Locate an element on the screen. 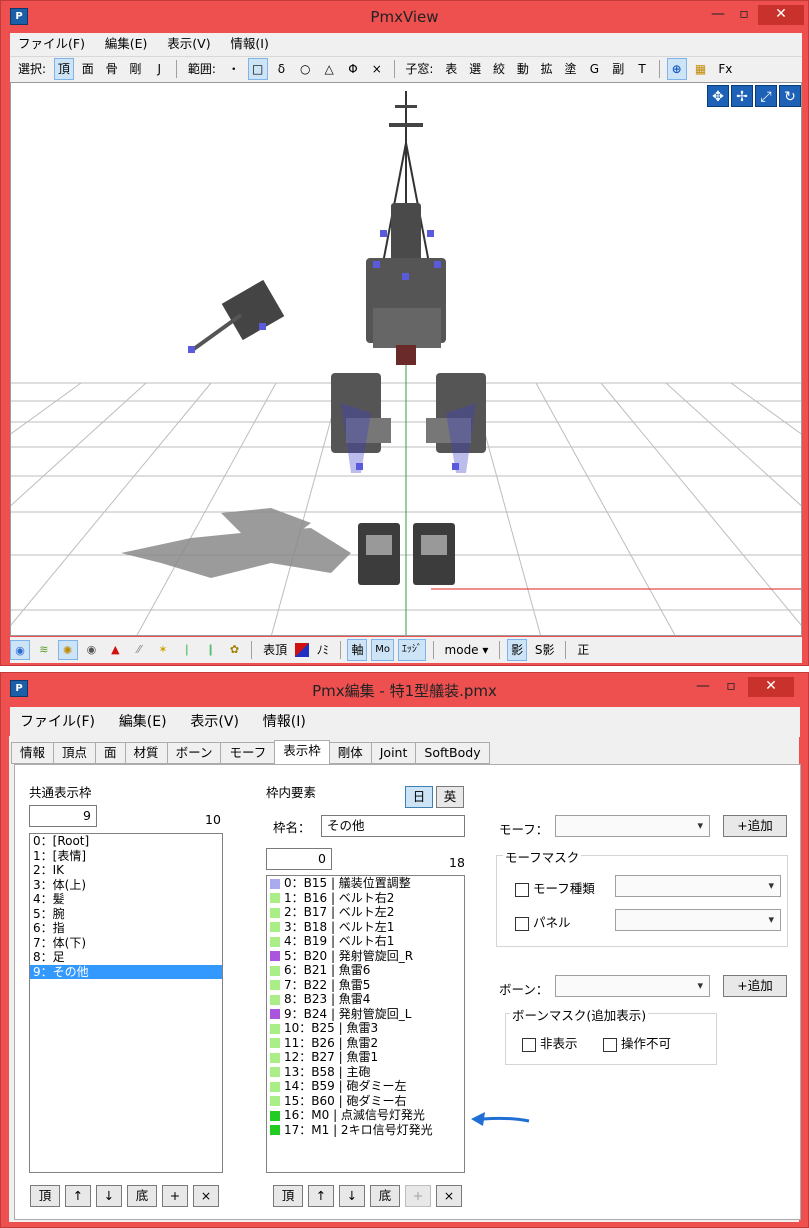 This screenshot has width=809, height=1228. sub-scale-button: 拡 is located at coordinates (547, 69).